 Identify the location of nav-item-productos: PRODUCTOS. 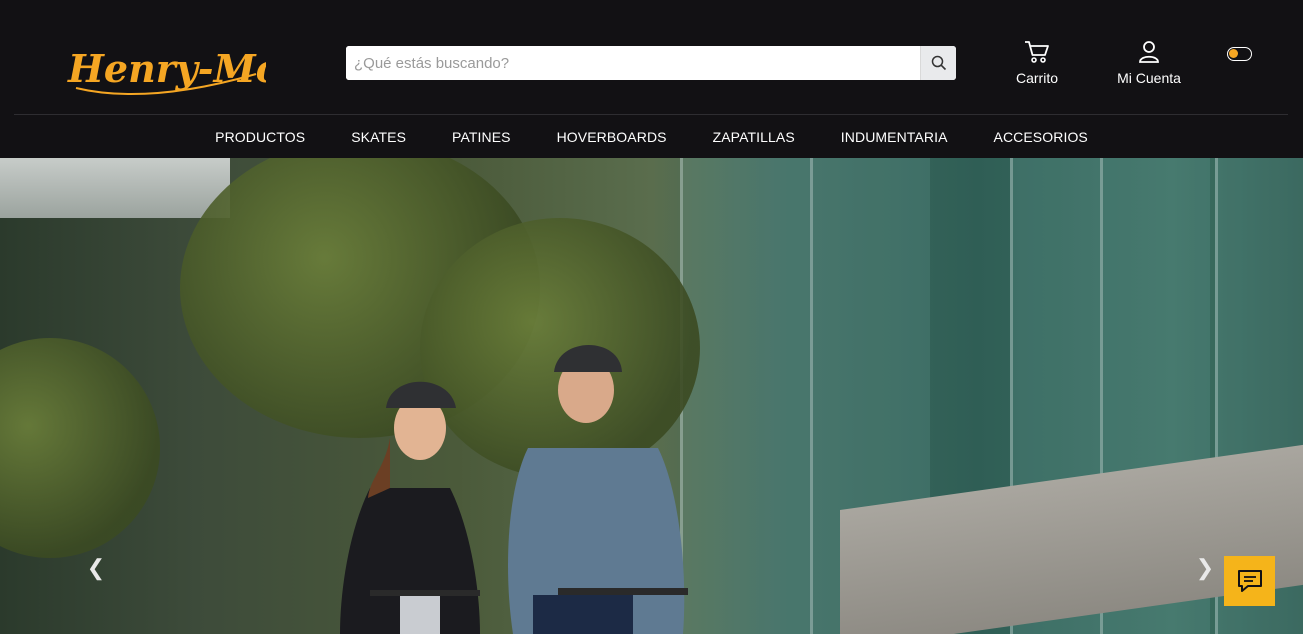
(260, 137).